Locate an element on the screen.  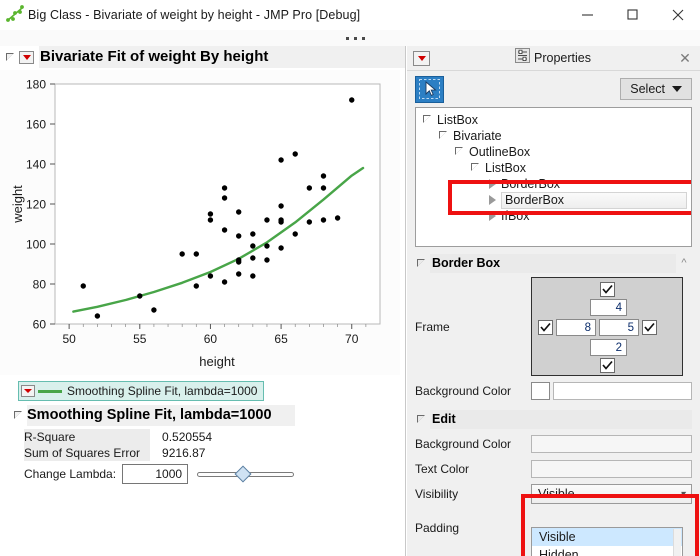
frame-top-value: 4 is located at coordinates (608, 307).